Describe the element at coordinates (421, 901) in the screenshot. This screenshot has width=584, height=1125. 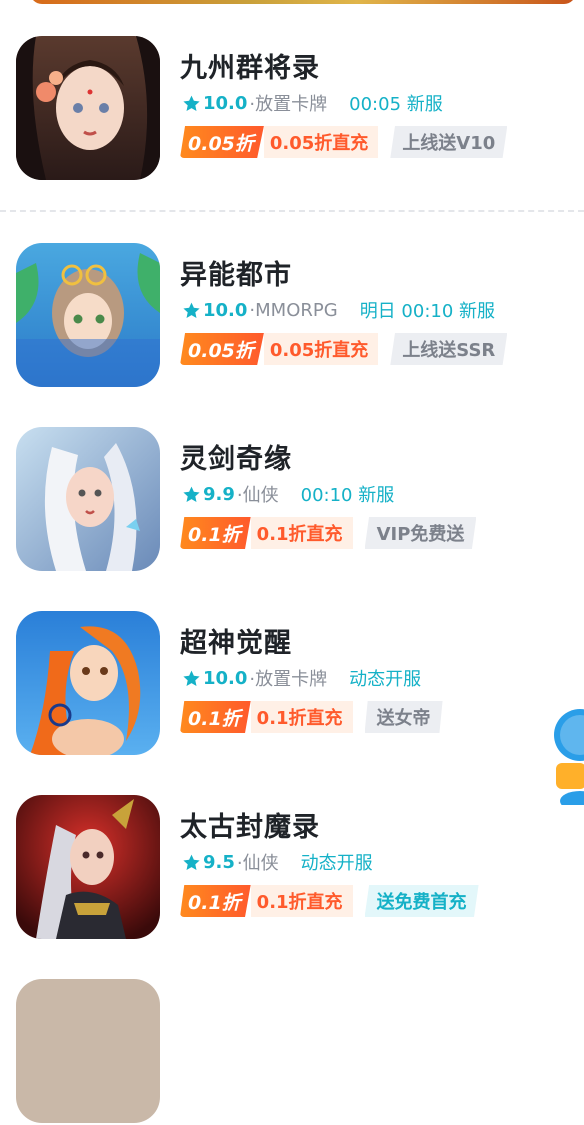
I see `gift-tag: 送免费首充` at that location.